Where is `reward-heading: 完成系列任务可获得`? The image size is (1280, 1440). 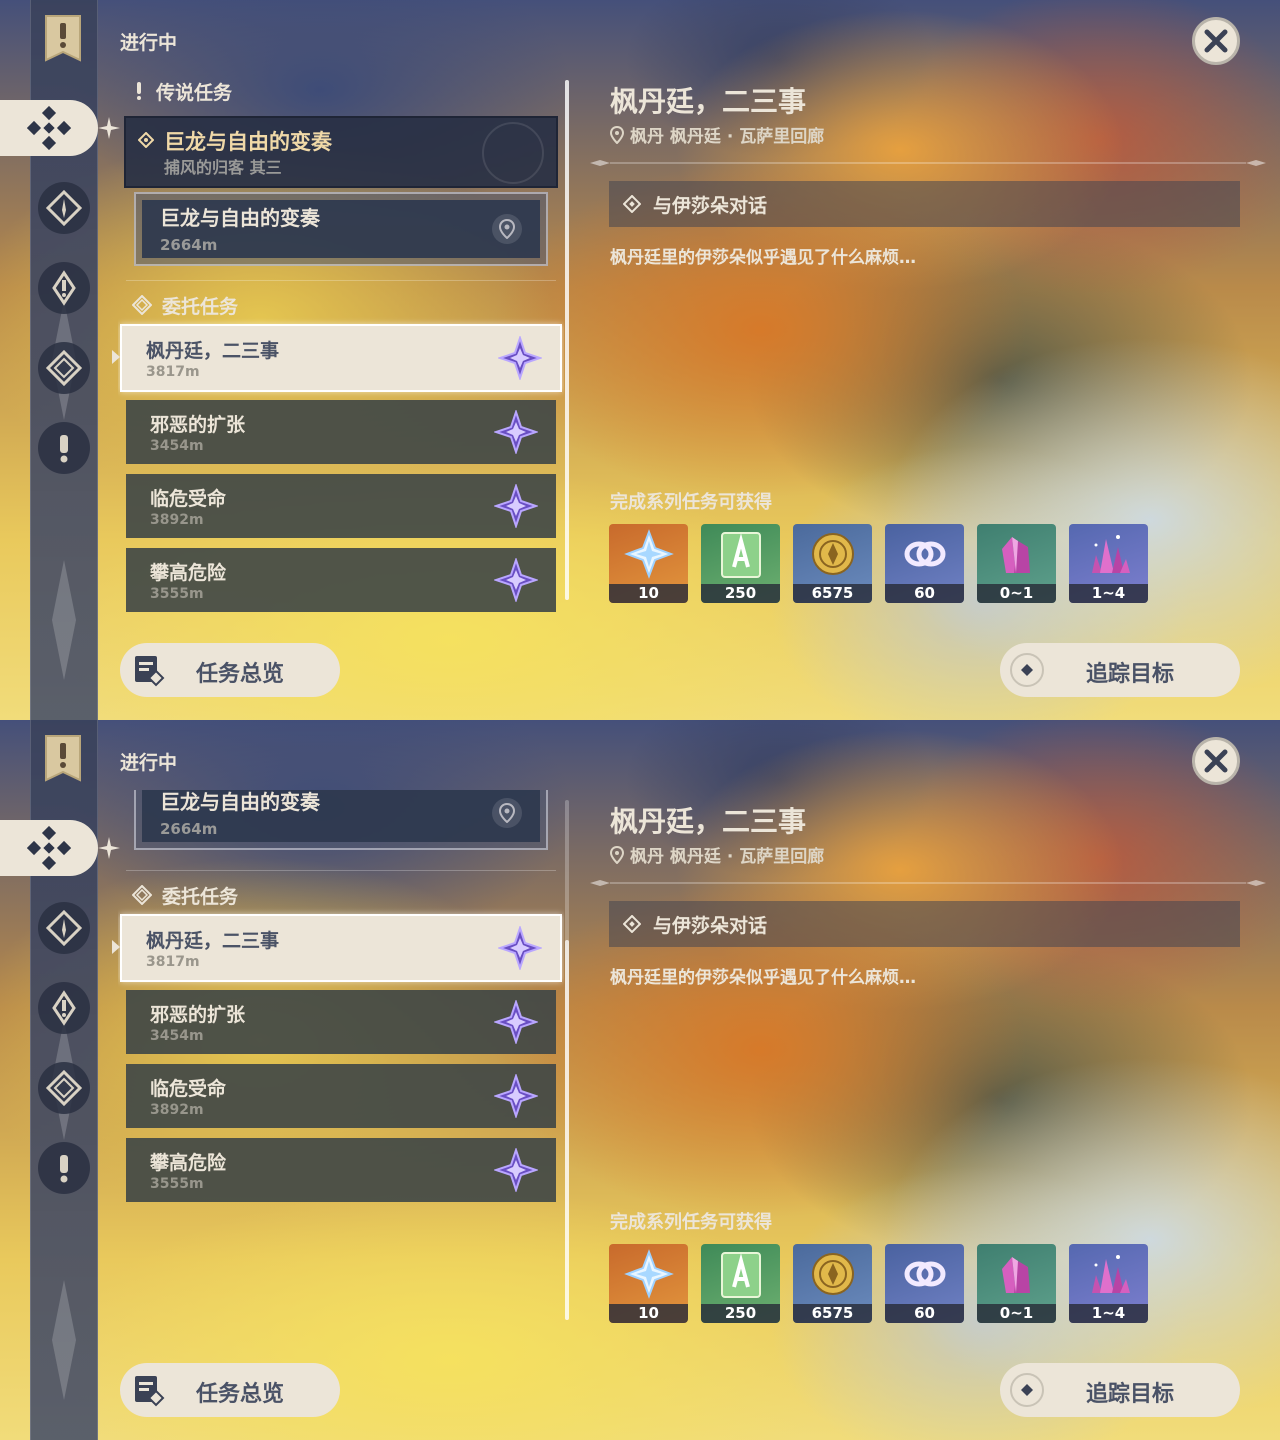 reward-heading: 完成系列任务可获得 is located at coordinates (691, 502).